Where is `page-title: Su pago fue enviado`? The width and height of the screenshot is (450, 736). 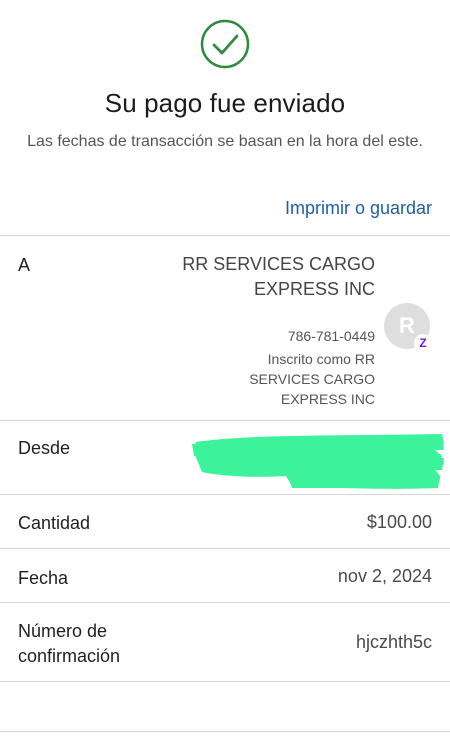
page-title: Su pago fue enviado is located at coordinates (225, 103).